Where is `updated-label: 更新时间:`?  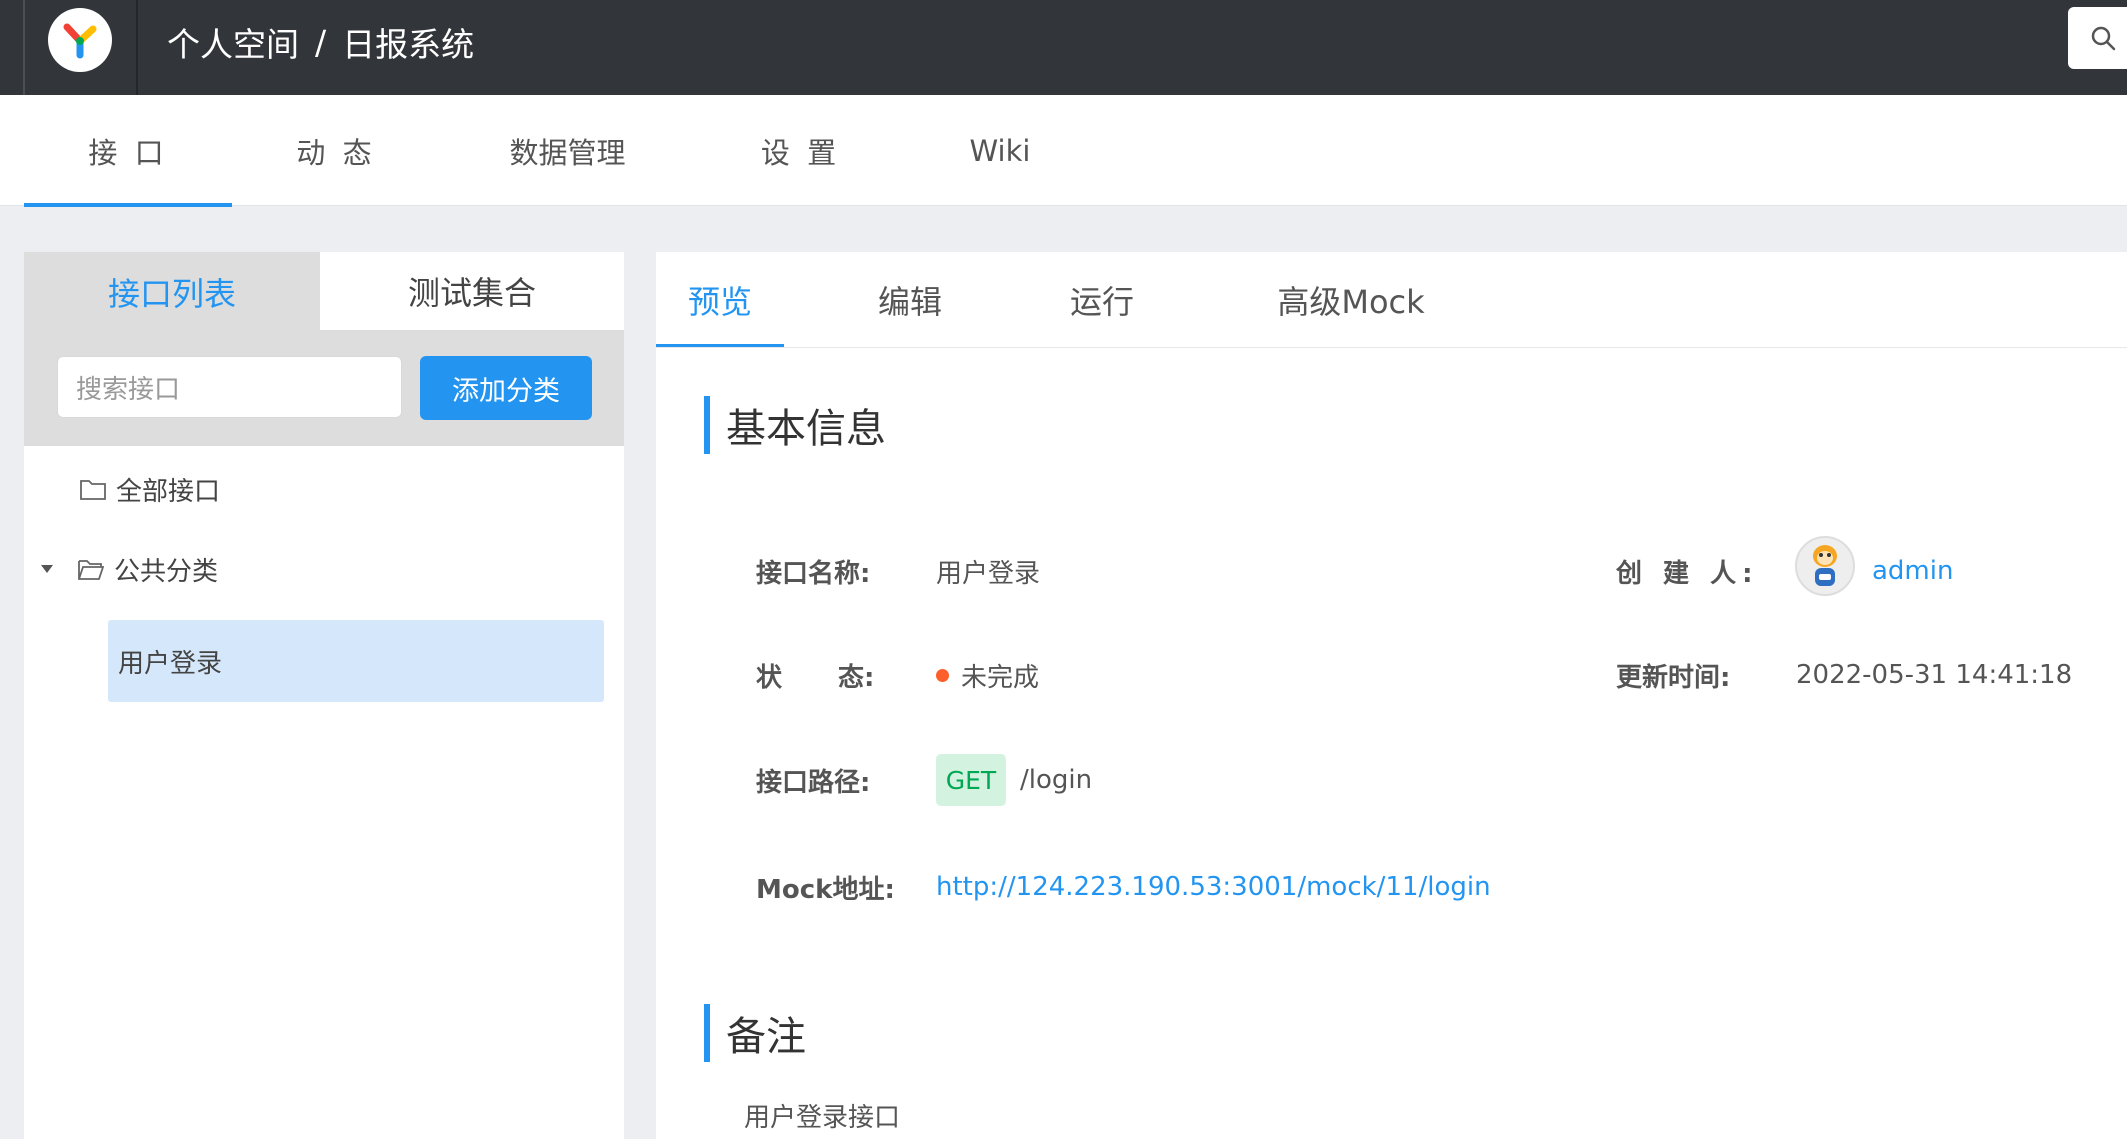 updated-label: 更新时间: is located at coordinates (1673, 677).